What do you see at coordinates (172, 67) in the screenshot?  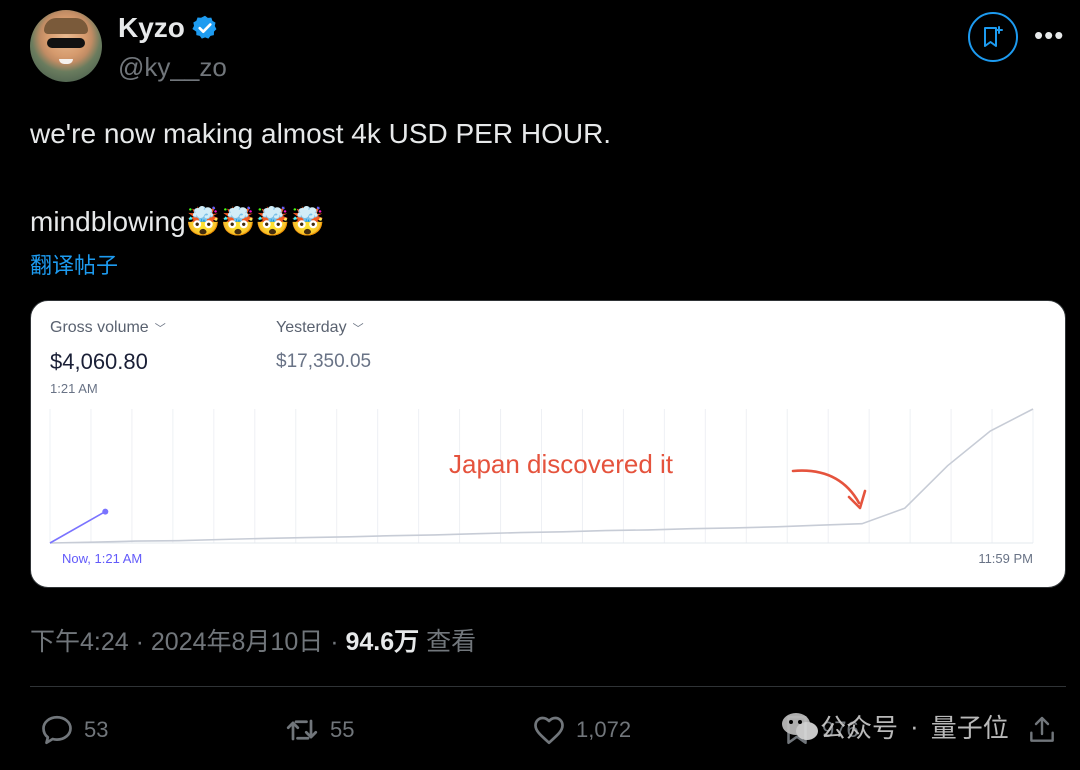 I see `author-handle: @ky__zo` at bounding box center [172, 67].